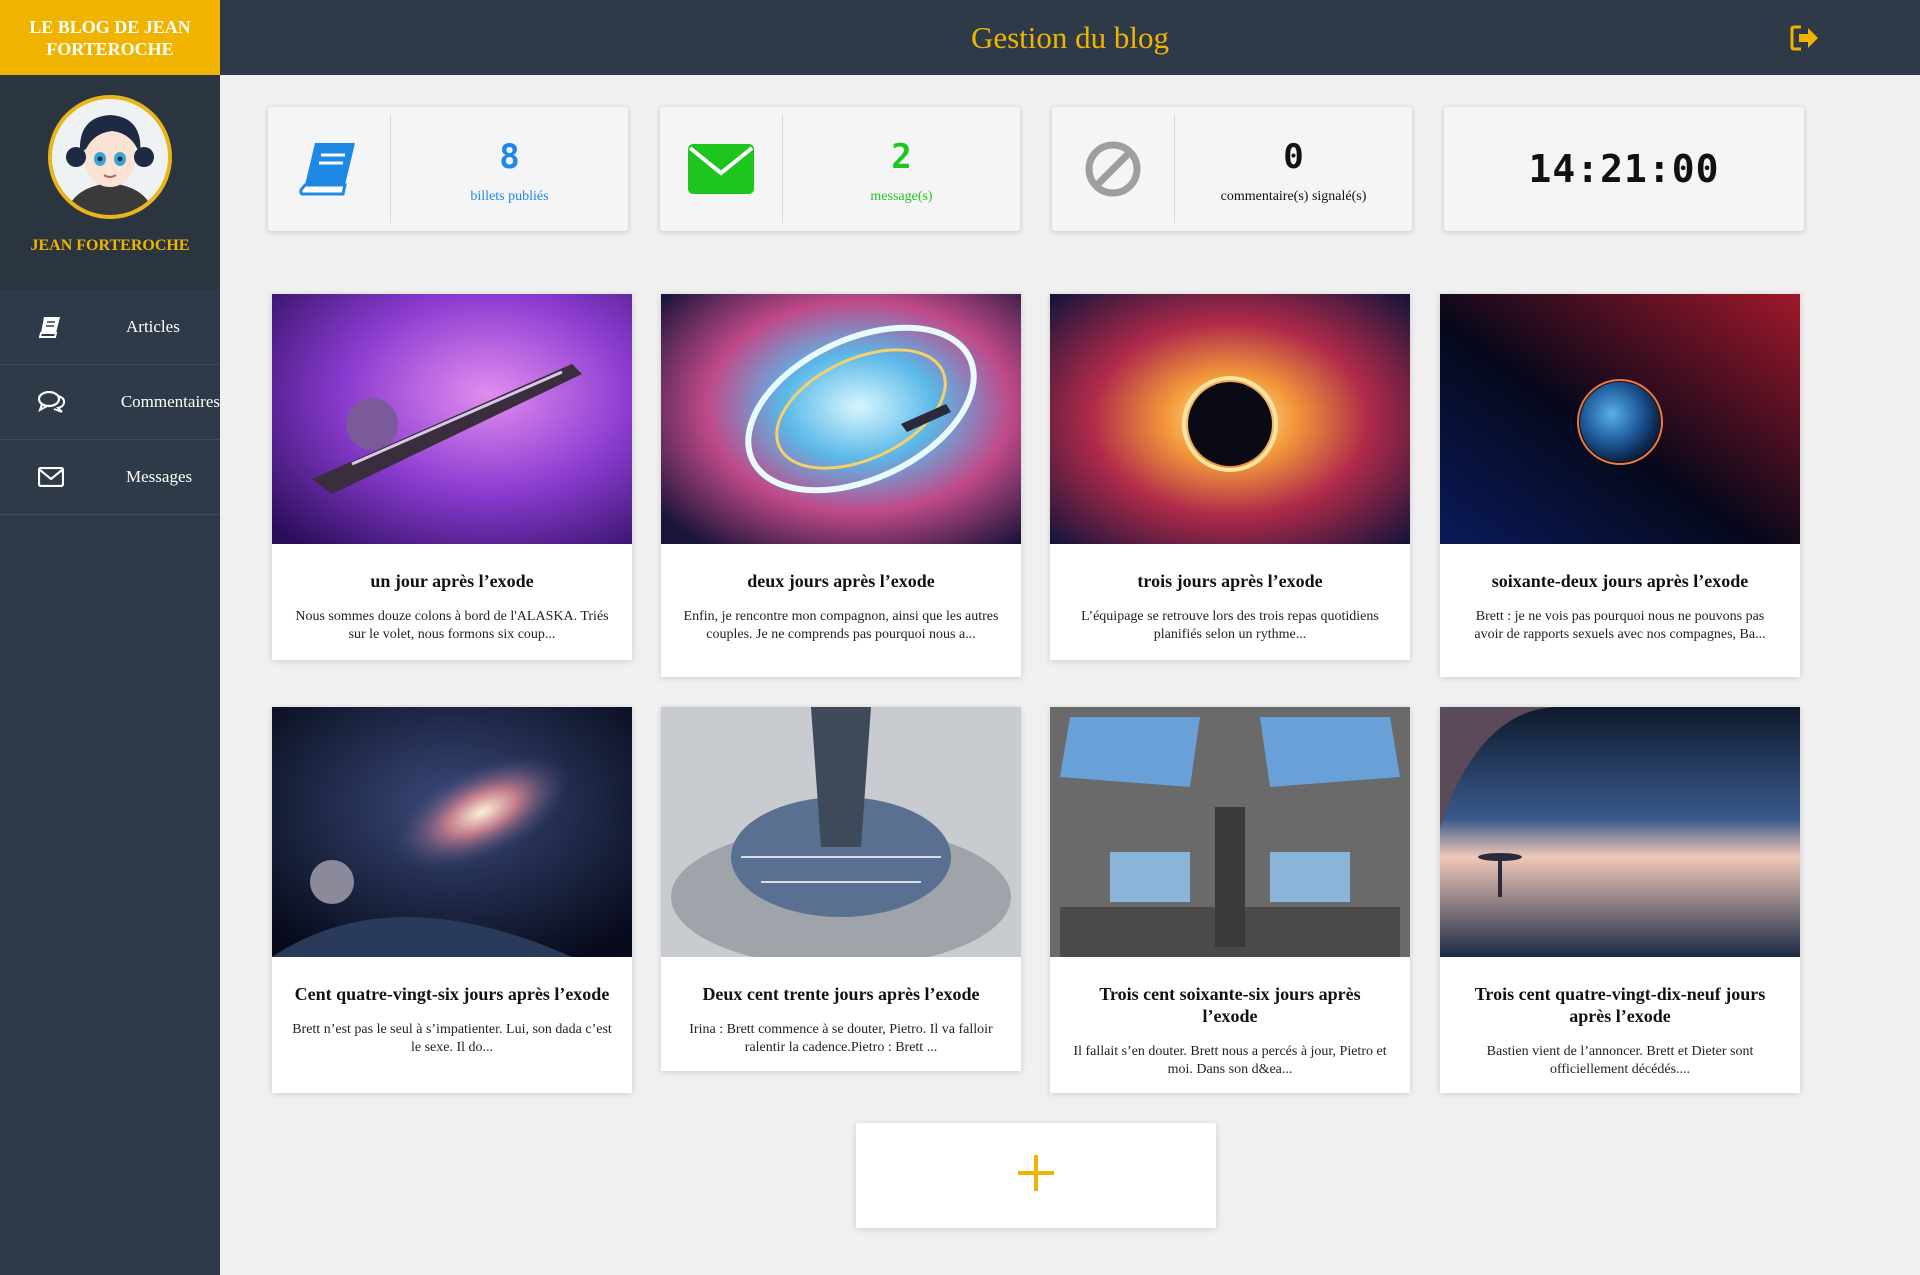 This screenshot has width=1920, height=1275. Describe the element at coordinates (841, 581) in the screenshot. I see `article-title: deux jours après l’exode` at that location.